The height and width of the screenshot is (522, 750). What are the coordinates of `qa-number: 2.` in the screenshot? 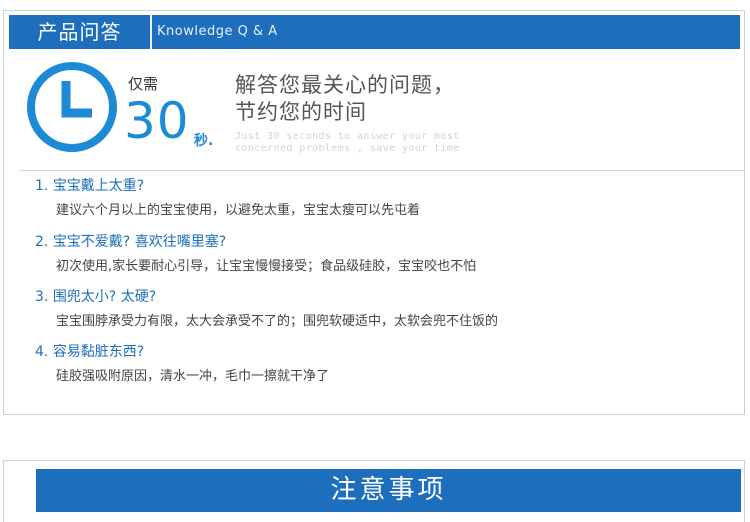 It's located at (42, 242).